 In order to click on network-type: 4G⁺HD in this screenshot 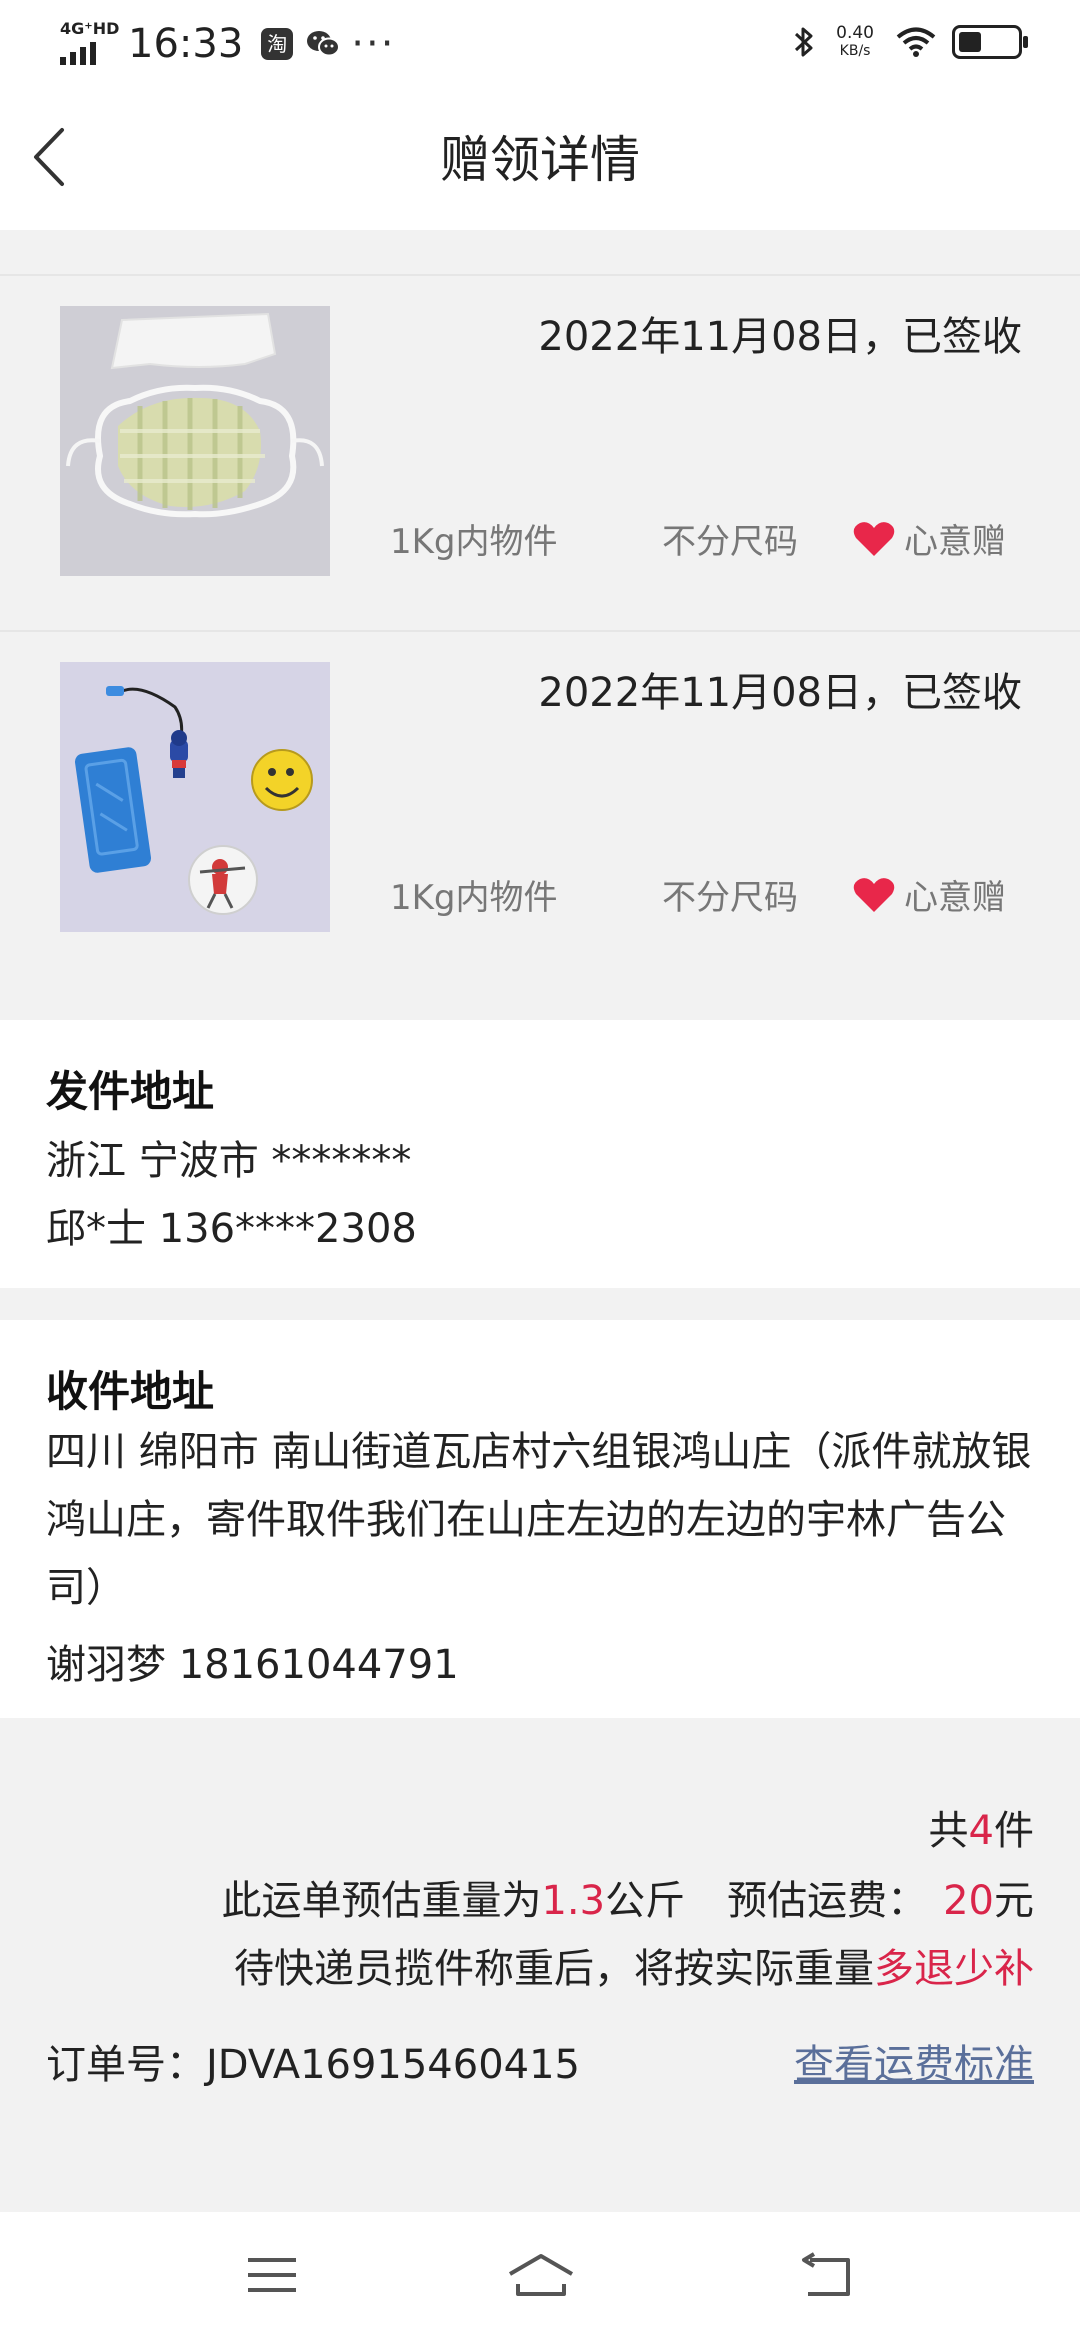, I will do `click(90, 28)`.